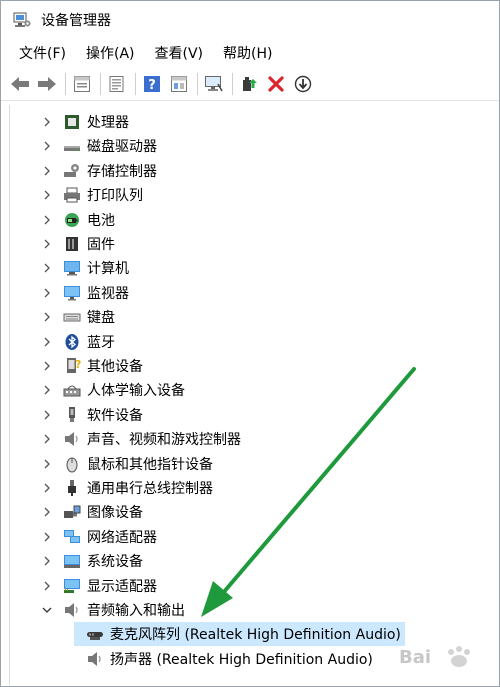  Describe the element at coordinates (69, 122) in the screenshot. I see `category-node: 处理器` at that location.